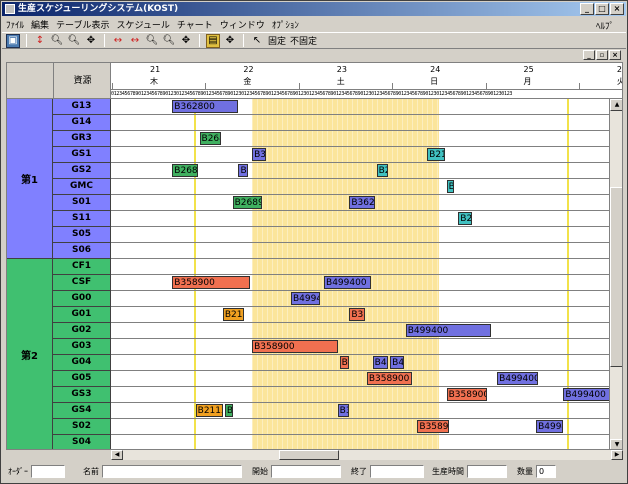  What do you see at coordinates (82, 331) in the screenshot?
I see `resource-row-header: G02` at bounding box center [82, 331].